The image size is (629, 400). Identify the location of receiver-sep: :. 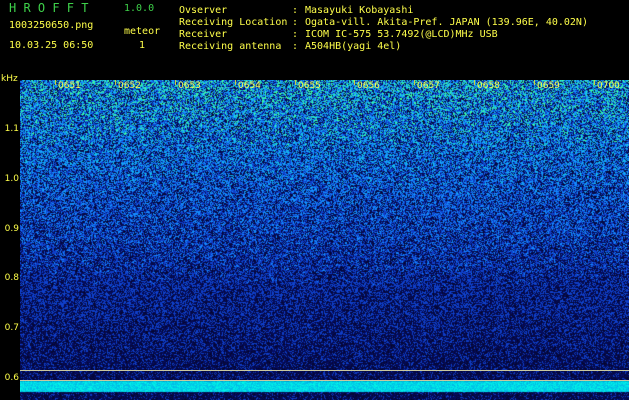
(295, 34).